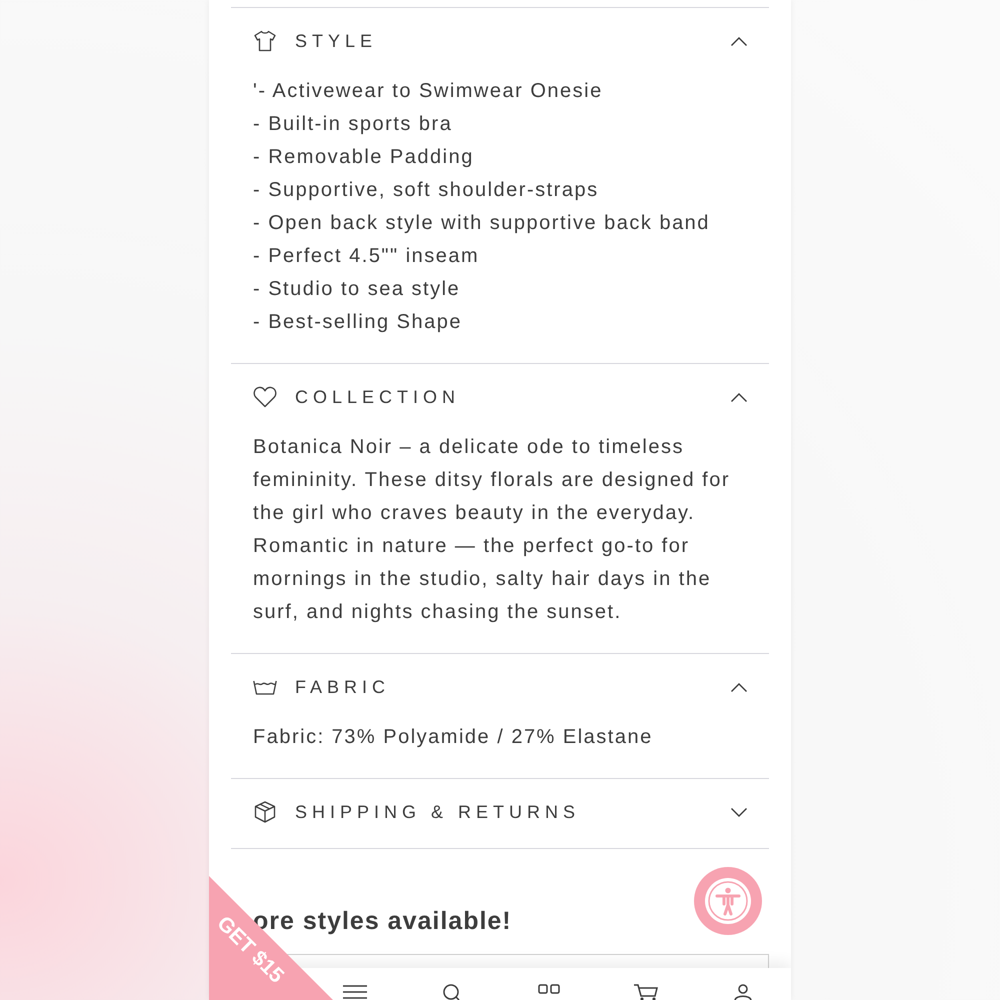 This screenshot has height=1000, width=1000. What do you see at coordinates (366, 256) in the screenshot?
I see `feature-text: - Perfect 4.5"" inseam` at bounding box center [366, 256].